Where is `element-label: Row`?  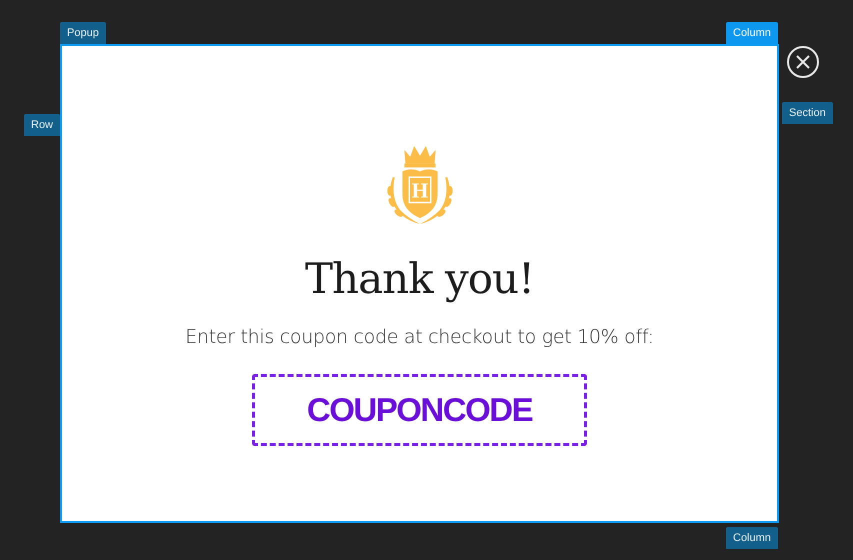
element-label: Row is located at coordinates (42, 125).